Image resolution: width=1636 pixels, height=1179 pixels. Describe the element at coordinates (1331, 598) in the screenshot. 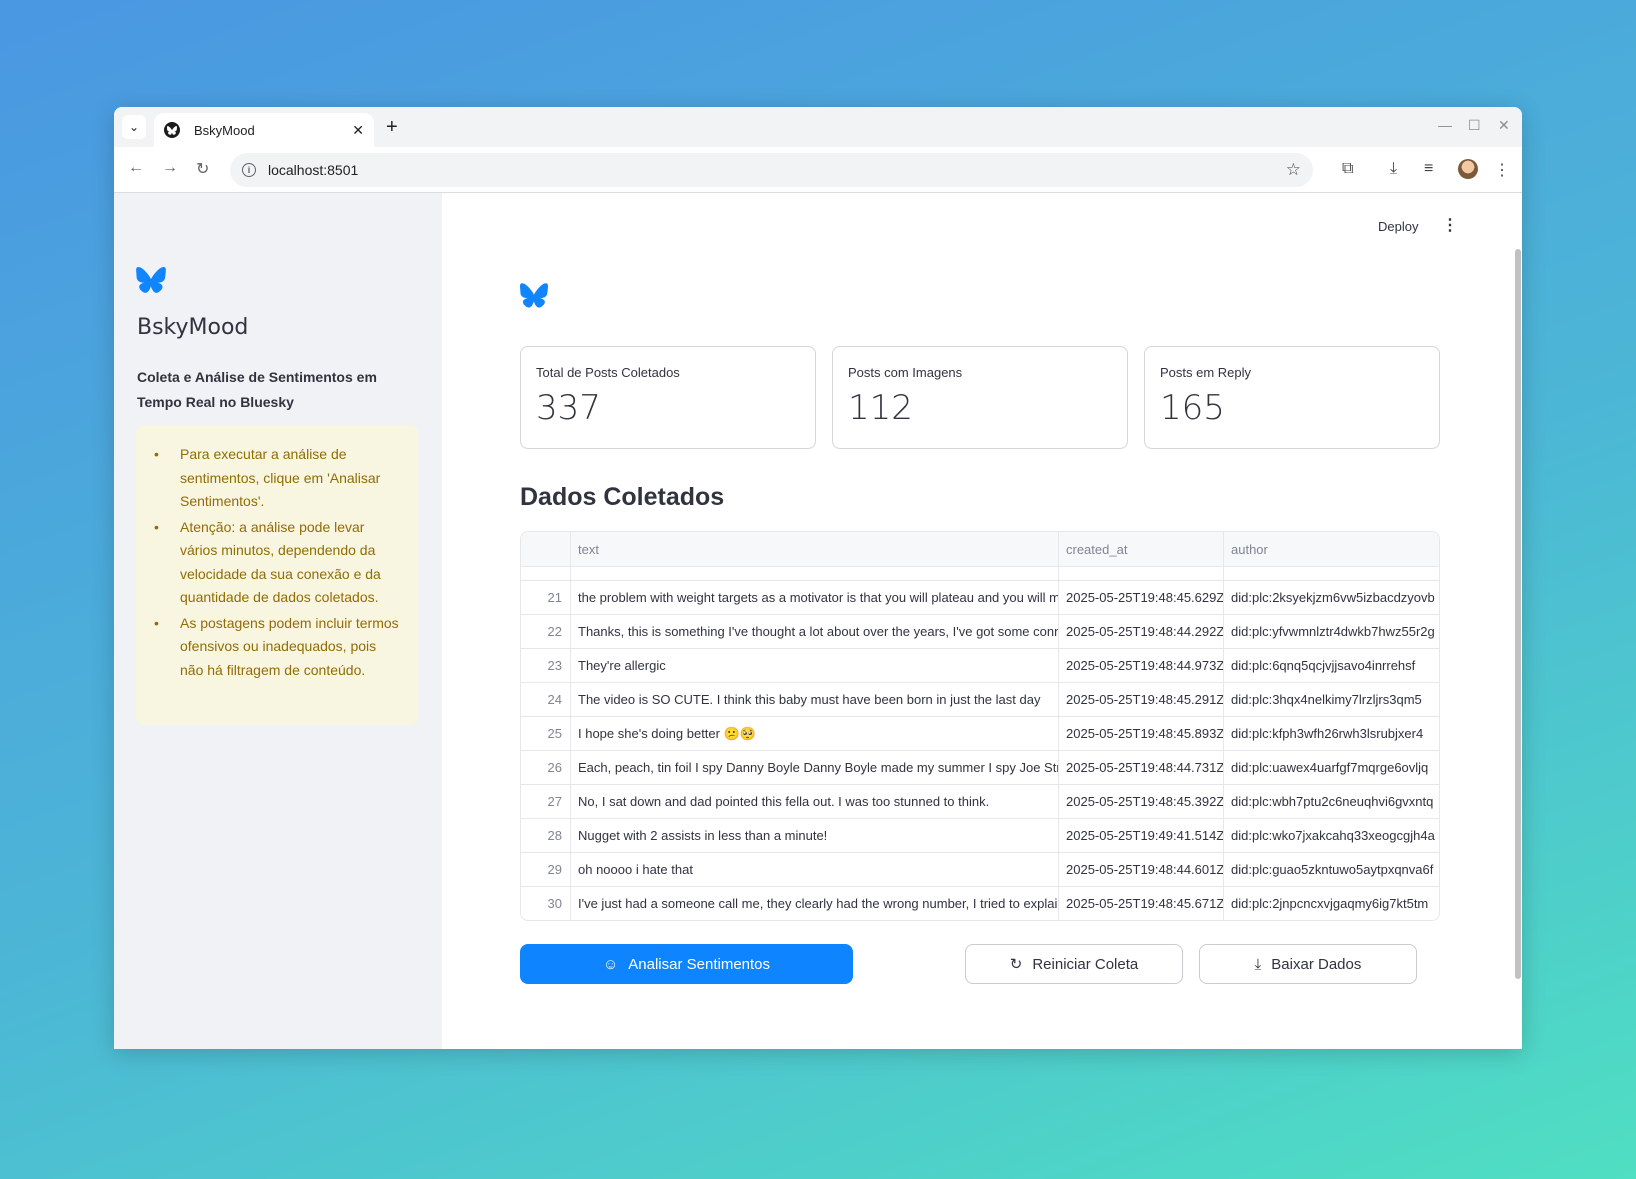

I see `cell-author: did:plc:2ksyekjzm6vw5izbacdzyovb` at that location.